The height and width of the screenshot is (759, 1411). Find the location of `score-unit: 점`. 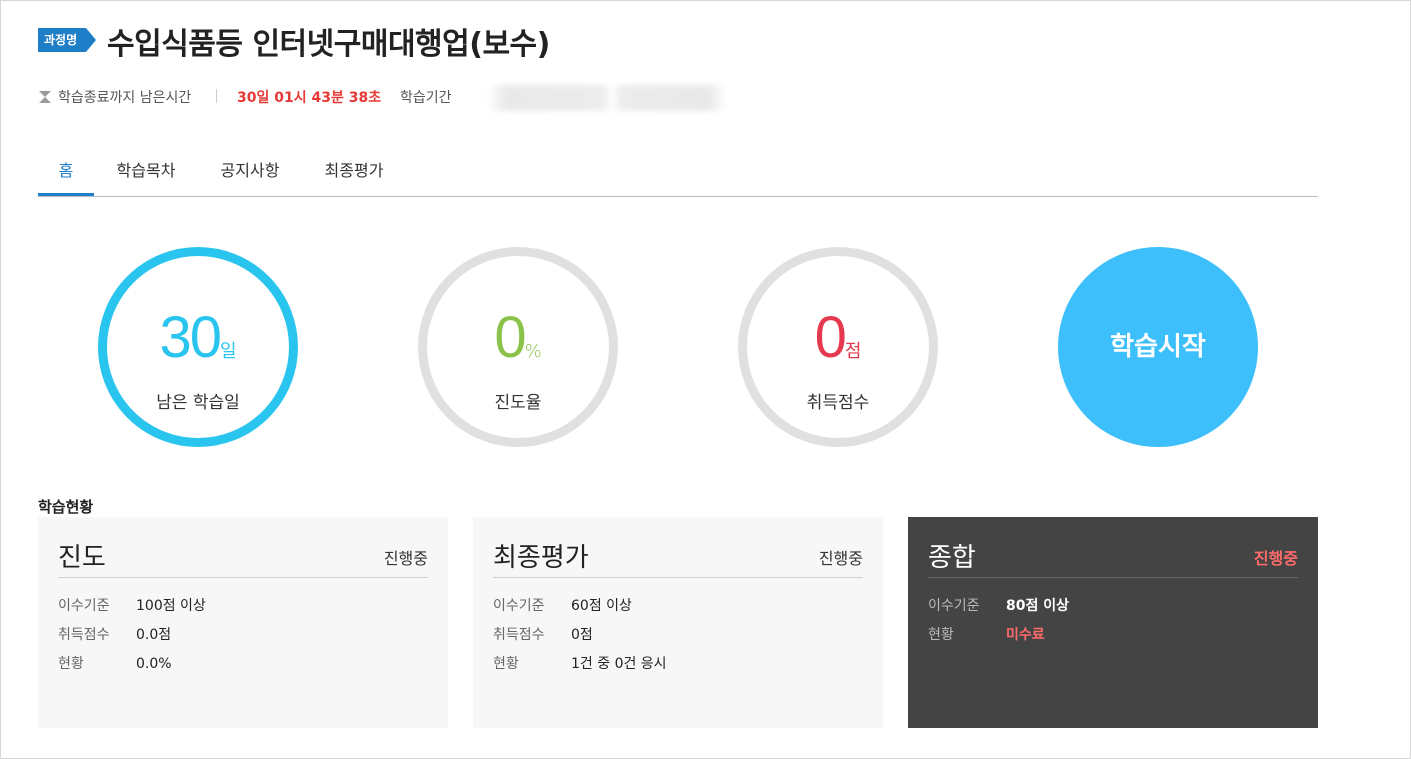

score-unit: 점 is located at coordinates (853, 351).